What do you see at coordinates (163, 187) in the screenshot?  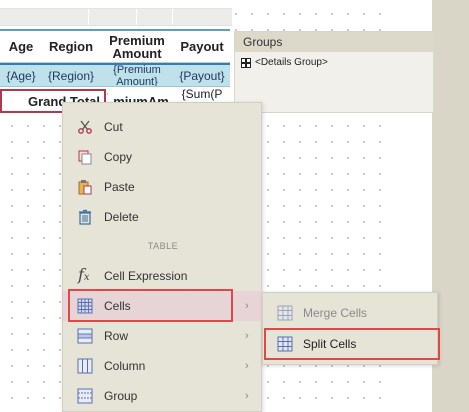 I see `menu-item-paste: Paste` at bounding box center [163, 187].